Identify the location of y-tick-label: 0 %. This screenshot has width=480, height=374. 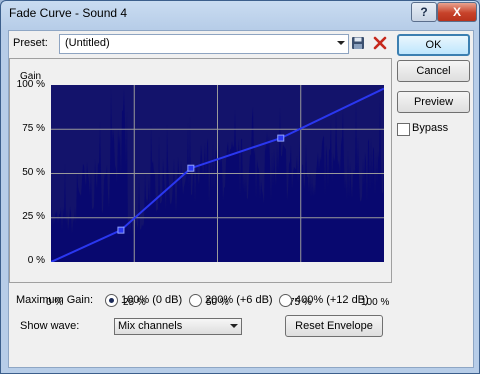
(36, 260).